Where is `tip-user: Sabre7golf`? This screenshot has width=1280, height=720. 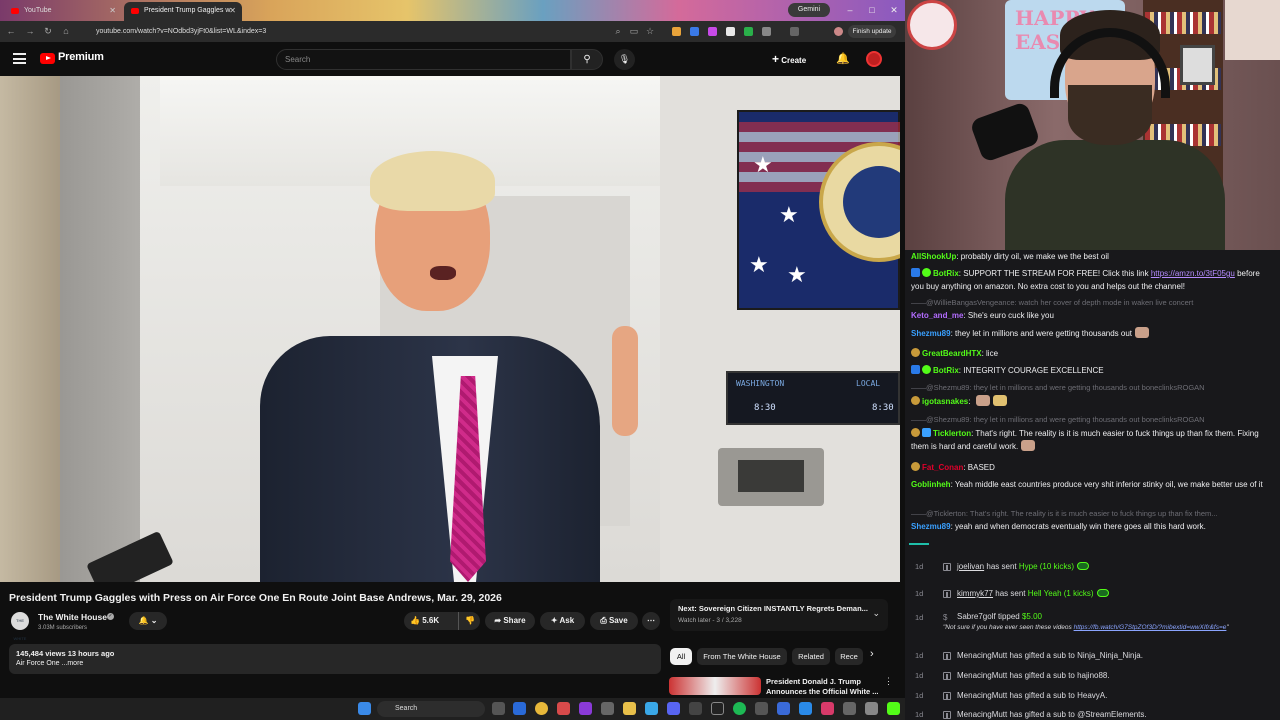 tip-user: Sabre7golf is located at coordinates (976, 616).